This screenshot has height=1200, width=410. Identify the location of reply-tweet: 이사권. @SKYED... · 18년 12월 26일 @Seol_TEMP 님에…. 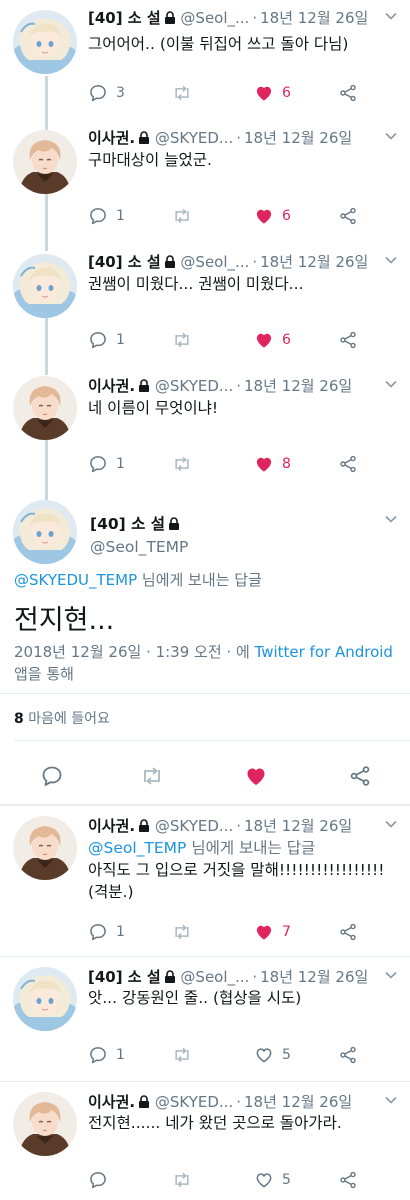
(205, 881).